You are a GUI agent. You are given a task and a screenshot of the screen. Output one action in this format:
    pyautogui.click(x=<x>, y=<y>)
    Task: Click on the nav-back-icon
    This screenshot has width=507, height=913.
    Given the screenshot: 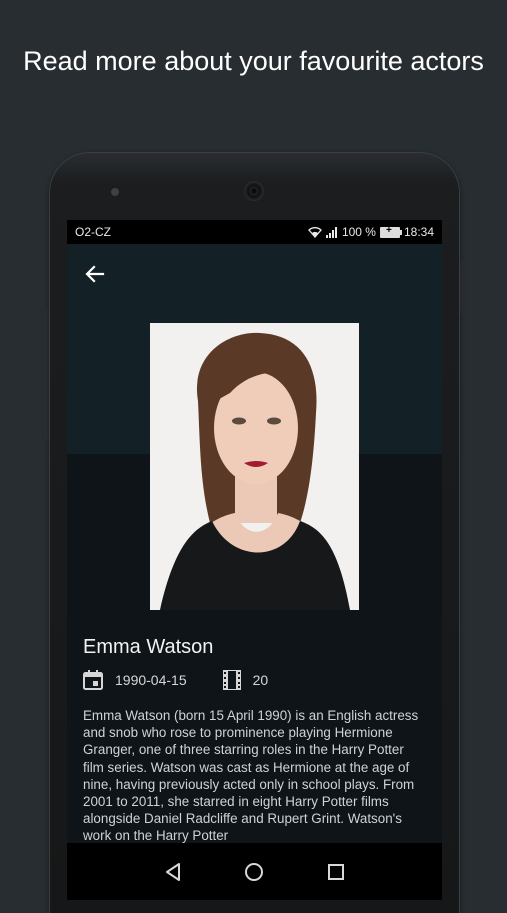 What is the action you would take?
    pyautogui.click(x=172, y=871)
    